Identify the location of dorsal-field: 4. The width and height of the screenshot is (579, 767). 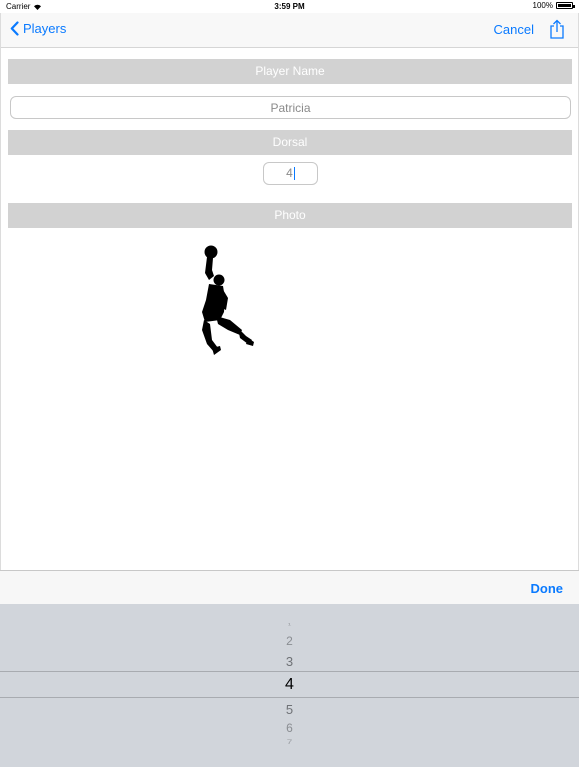
(290, 173).